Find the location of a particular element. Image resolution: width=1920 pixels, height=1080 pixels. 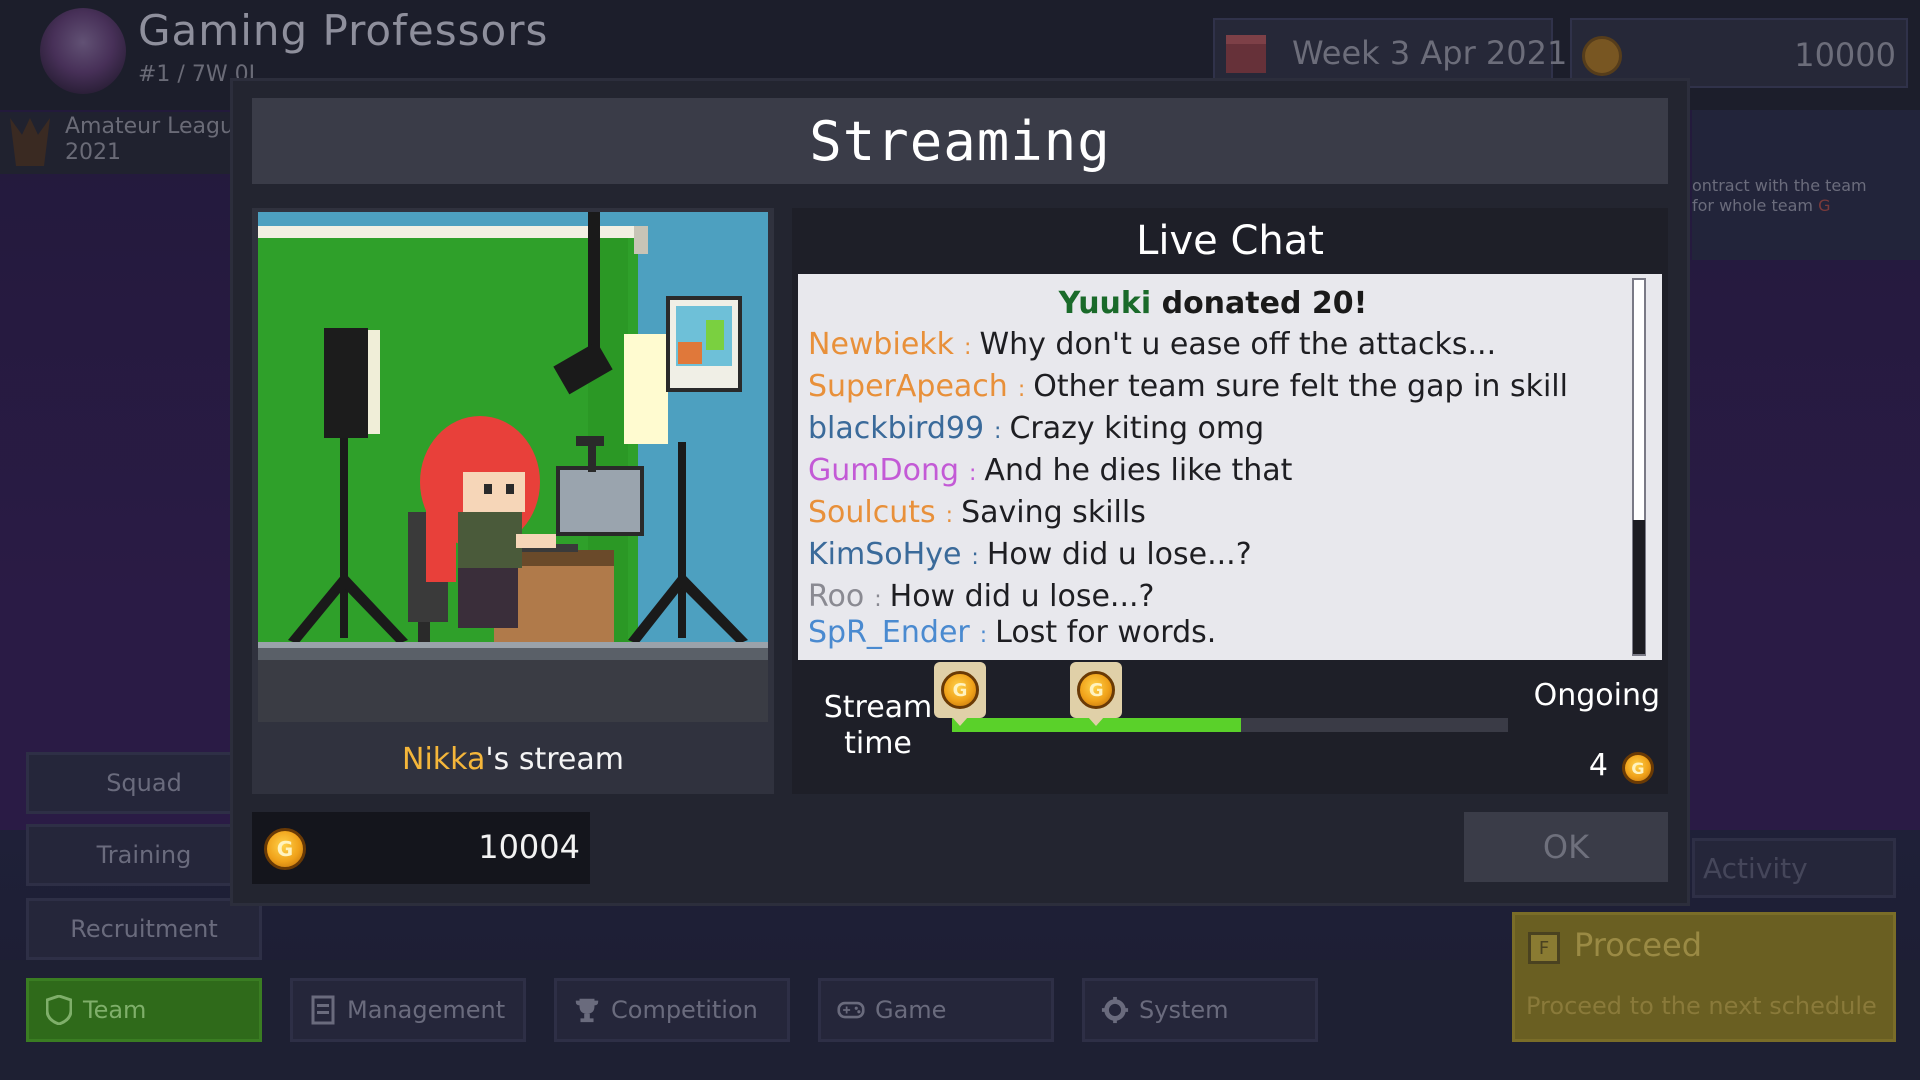

calendar-icon is located at coordinates (1246, 54).